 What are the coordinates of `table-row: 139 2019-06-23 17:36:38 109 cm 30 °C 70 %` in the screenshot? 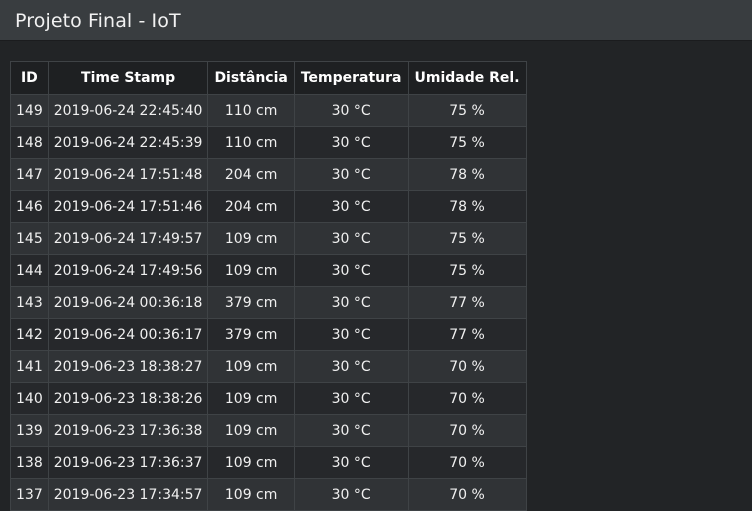 It's located at (268, 430).